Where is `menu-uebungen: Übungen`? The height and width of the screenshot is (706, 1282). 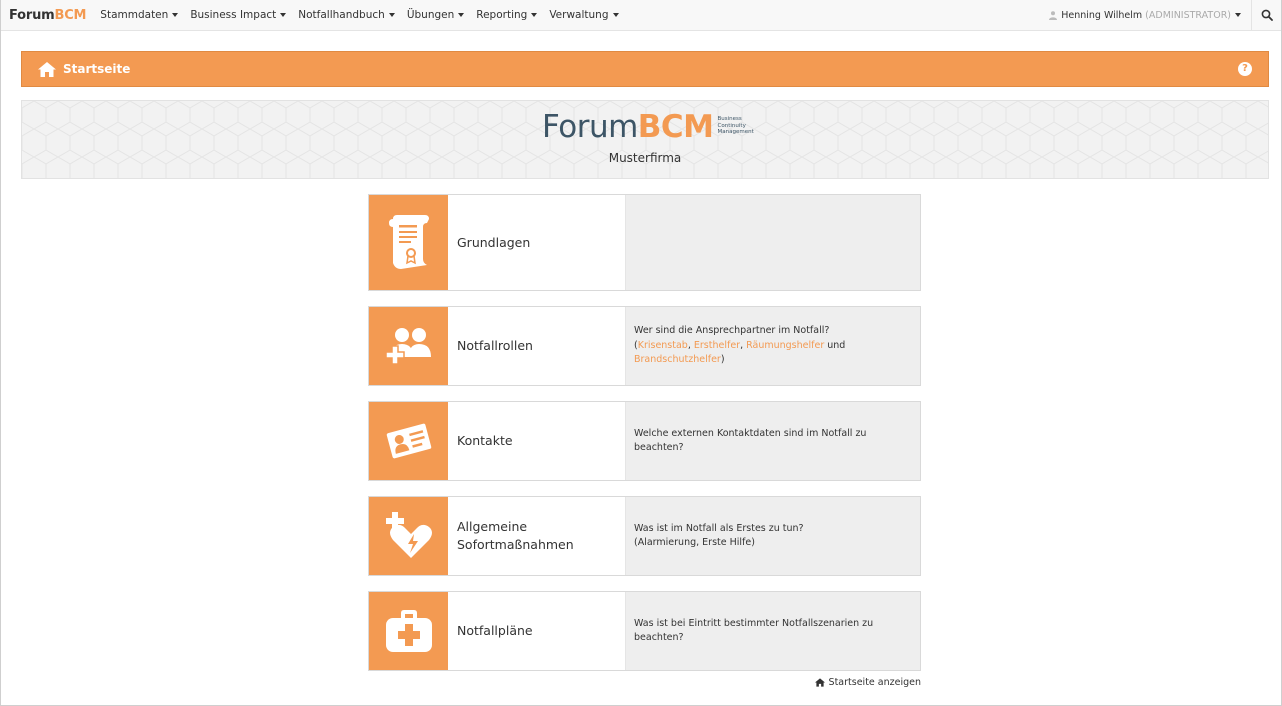 menu-uebungen: Übungen is located at coordinates (436, 15).